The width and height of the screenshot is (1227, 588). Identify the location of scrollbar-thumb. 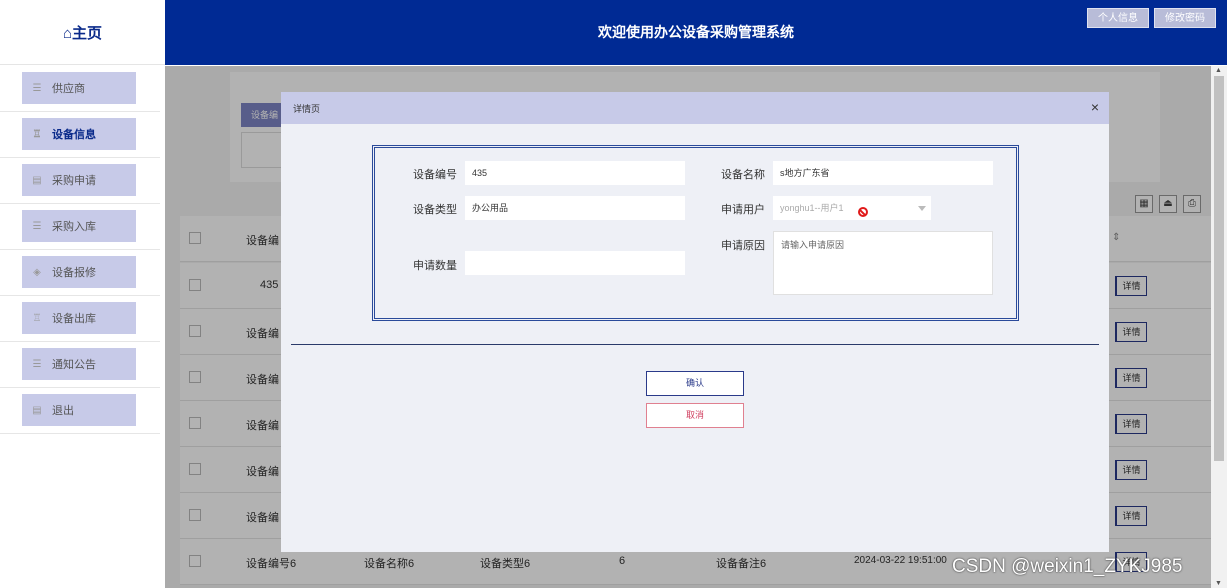
(1219, 268).